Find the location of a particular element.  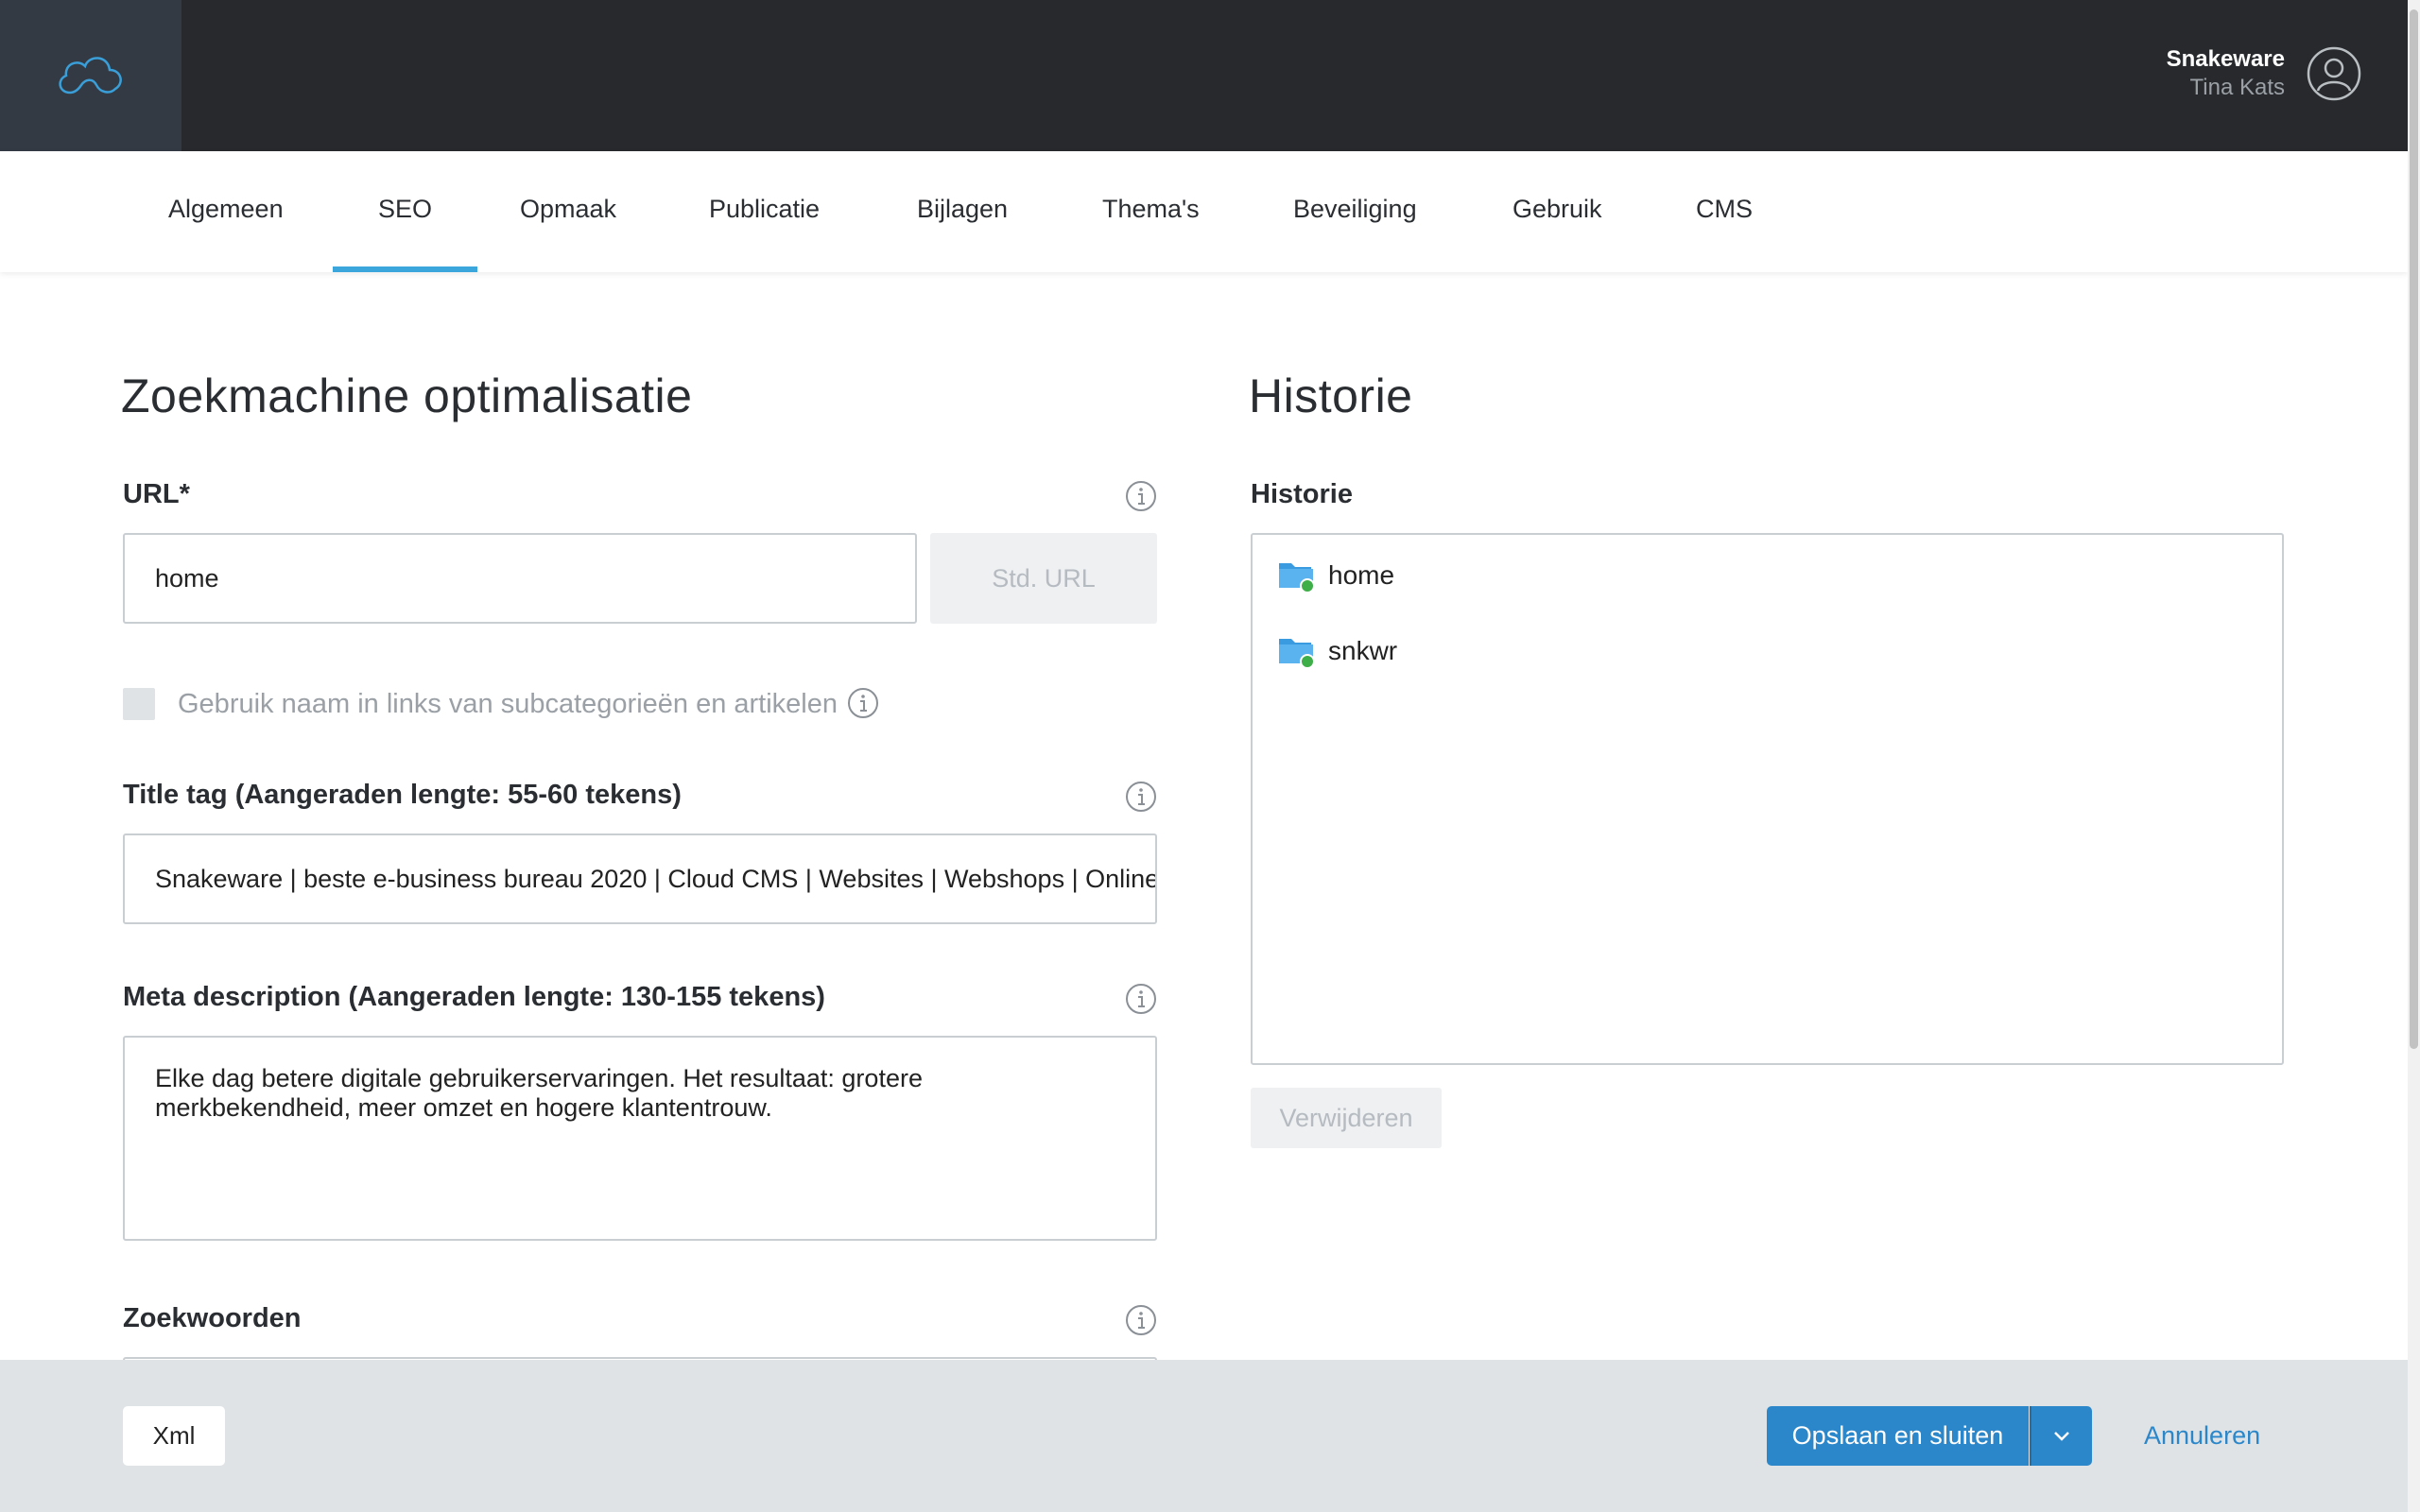

company-name: Snakeware is located at coordinates (2225, 59).